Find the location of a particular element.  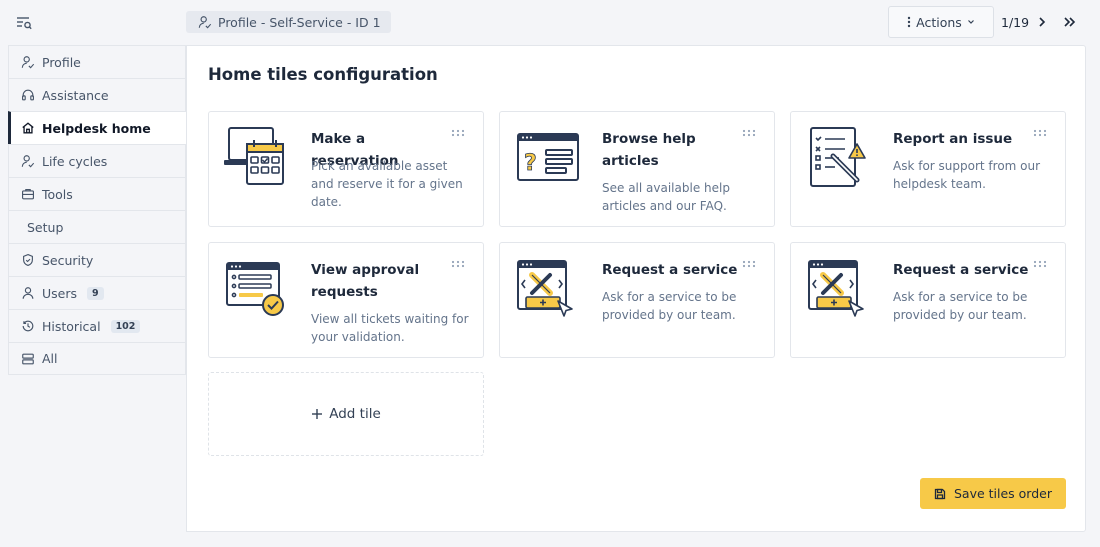

sidebar-item-label: Profile is located at coordinates (61, 62).